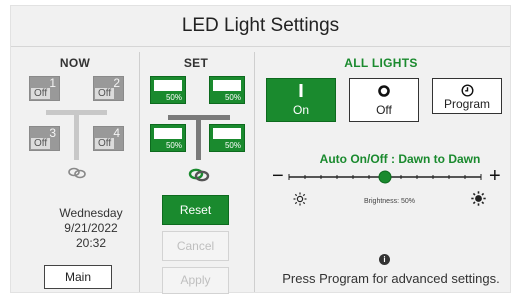 The image size is (521, 298). What do you see at coordinates (301, 90) in the screenshot?
I see `power-bar-icon` at bounding box center [301, 90].